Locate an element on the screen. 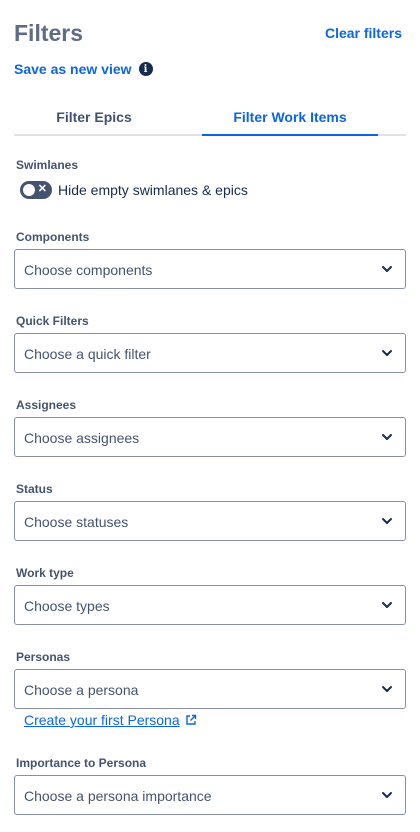  work-type-select: Choose types is located at coordinates (210, 605).